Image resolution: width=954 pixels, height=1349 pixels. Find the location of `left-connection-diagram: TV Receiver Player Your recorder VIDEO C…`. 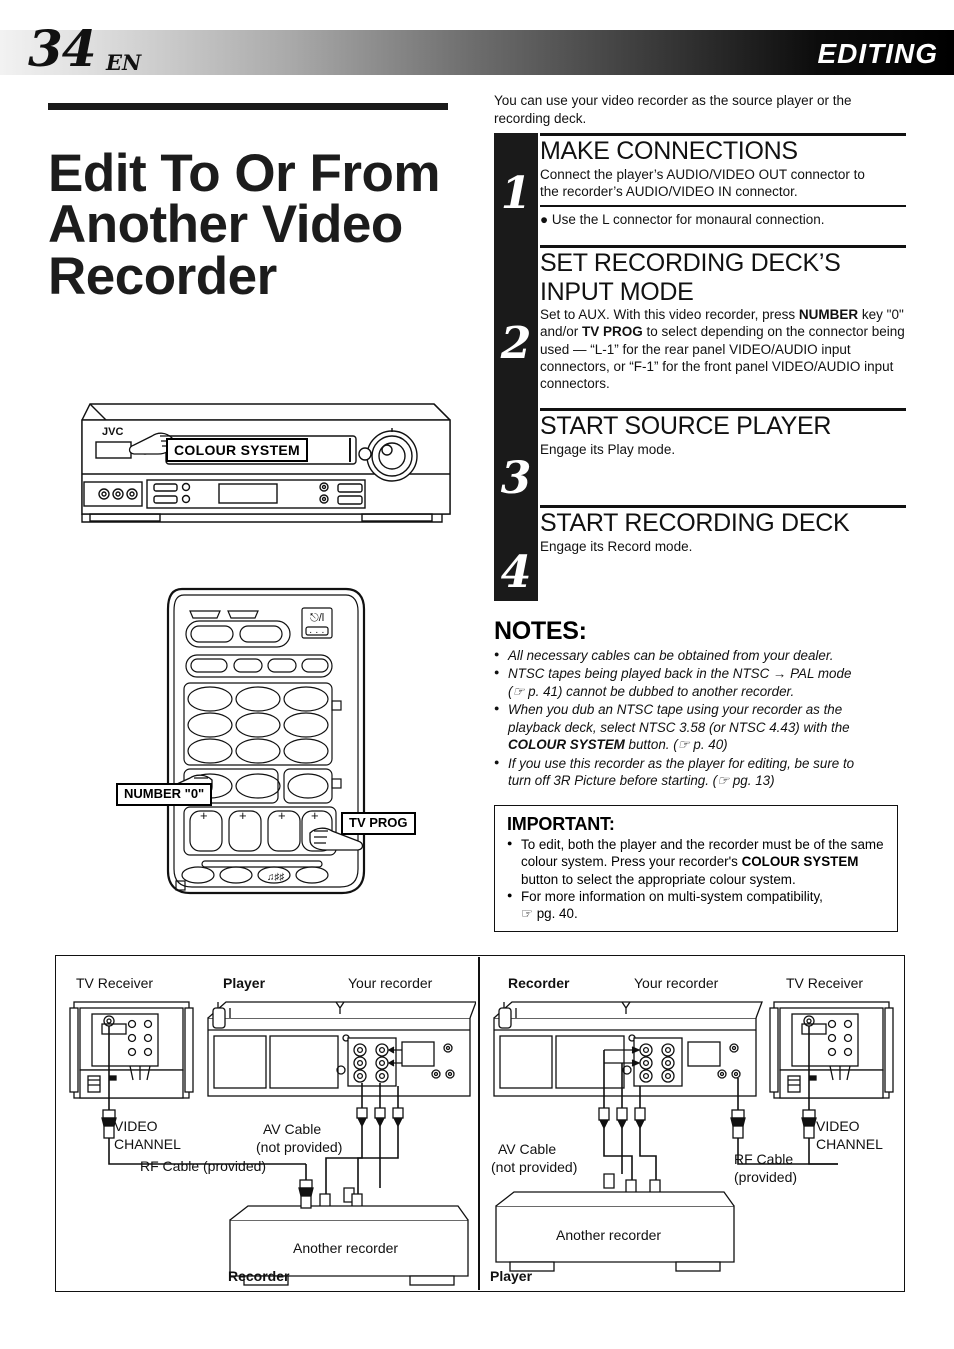

left-connection-diagram: TV Receiver Player Your recorder VIDEO C… is located at coordinates (272, 1132).